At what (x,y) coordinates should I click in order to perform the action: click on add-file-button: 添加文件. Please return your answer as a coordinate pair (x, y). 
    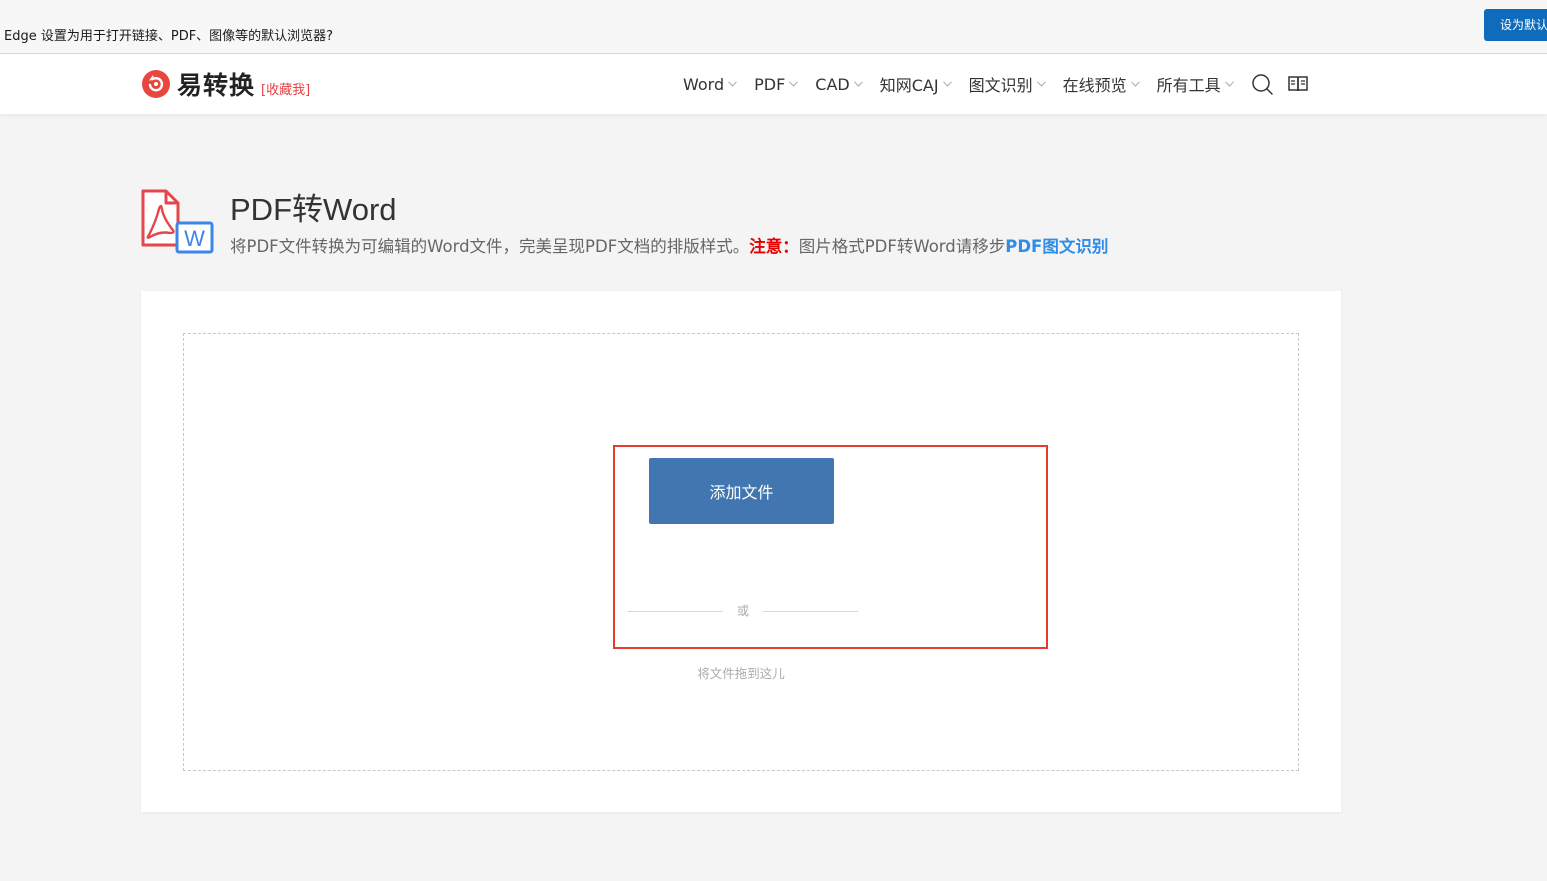
    Looking at the image, I should click on (741, 491).